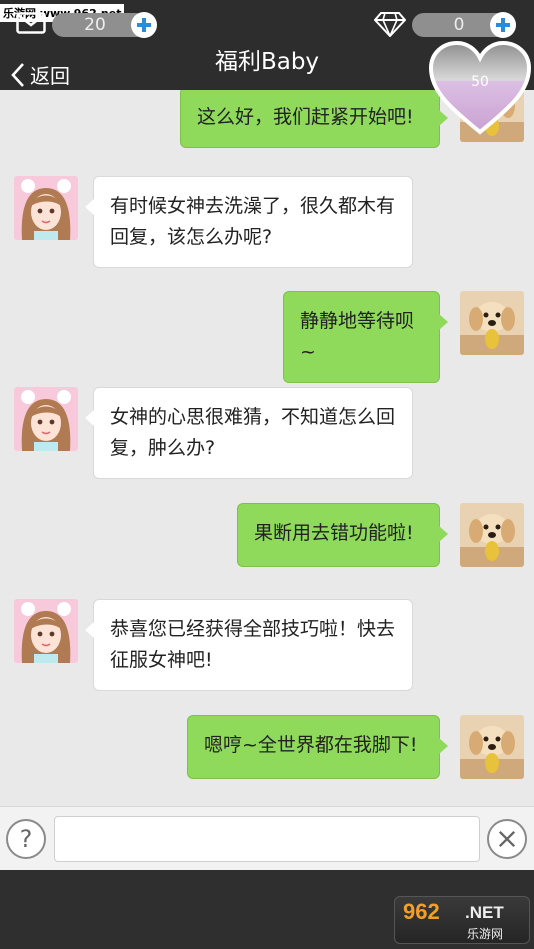 This screenshot has height=949, width=534. What do you see at coordinates (390, 24) in the screenshot?
I see `diamond-icon` at bounding box center [390, 24].